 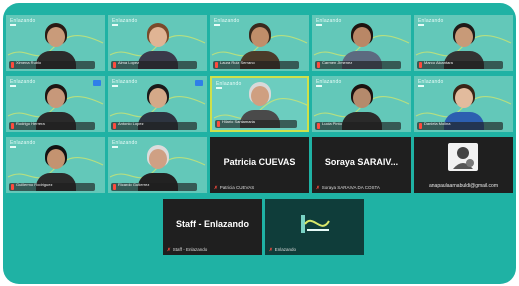 What do you see at coordinates (361, 165) in the screenshot?
I see `participant-tile: Soraya SARAIV... ✗ Soraya SARAIVA DA COSTA` at bounding box center [361, 165].